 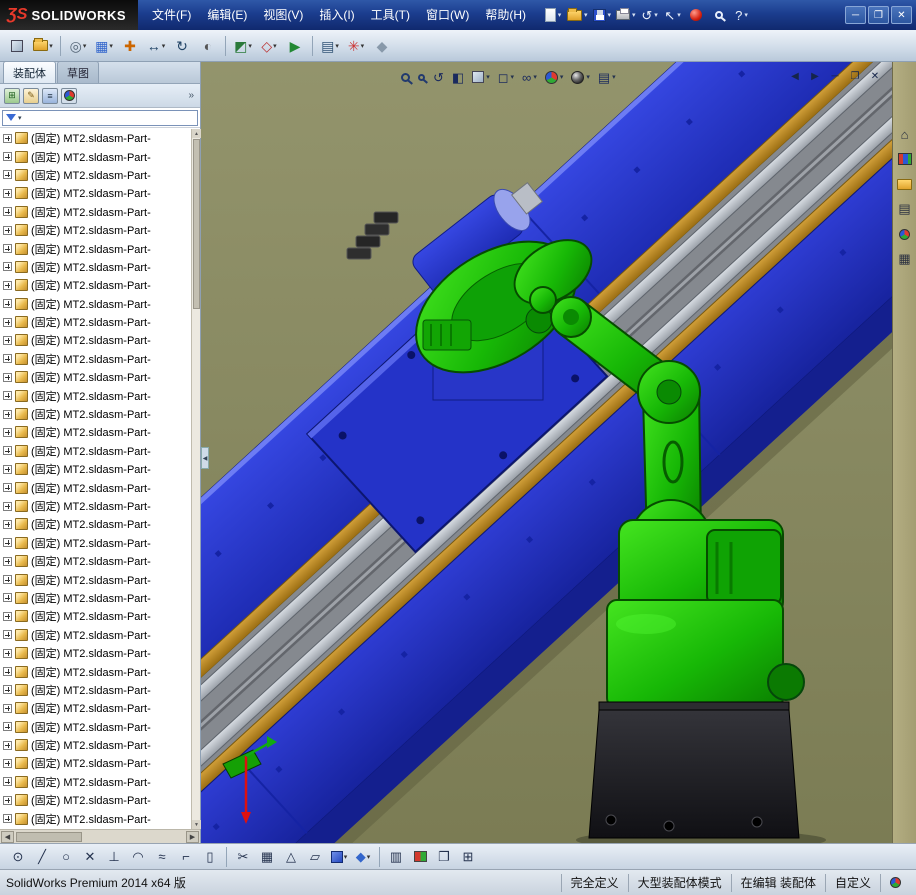 What do you see at coordinates (283, 15) in the screenshot?
I see `menu-item: 视图(V)` at bounding box center [283, 15].